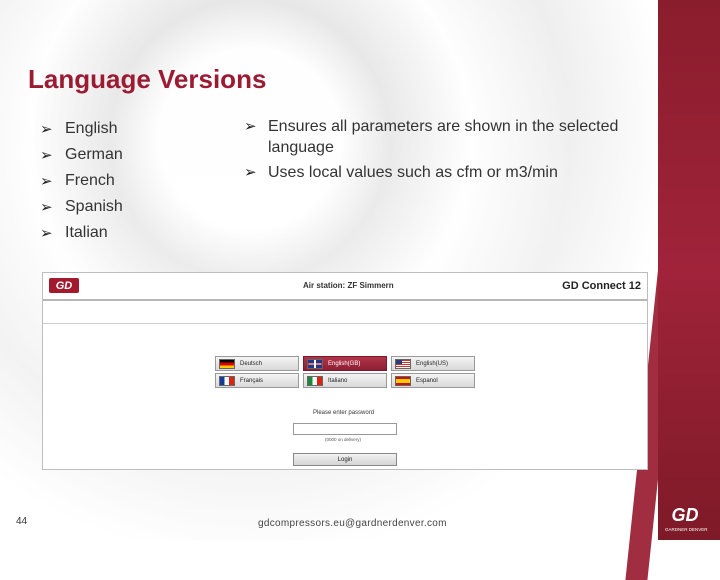 This screenshot has height=580, width=720. Describe the element at coordinates (686, 529) in the screenshot. I see `company-name: GARDNER DENVER` at that location.